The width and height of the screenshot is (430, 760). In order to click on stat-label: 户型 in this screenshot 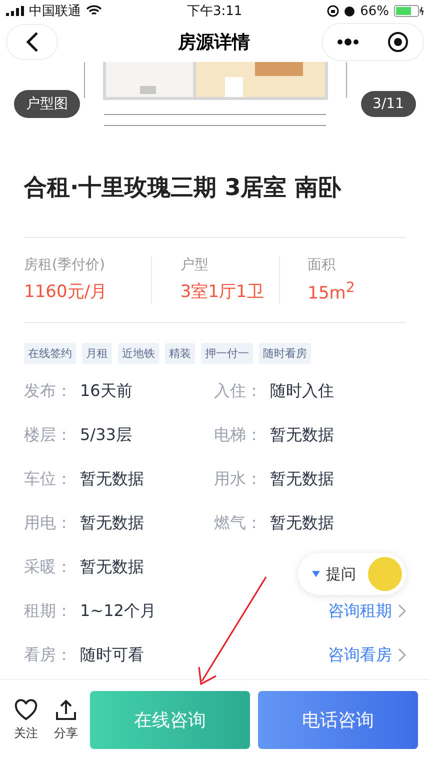, I will do `click(195, 265)`.